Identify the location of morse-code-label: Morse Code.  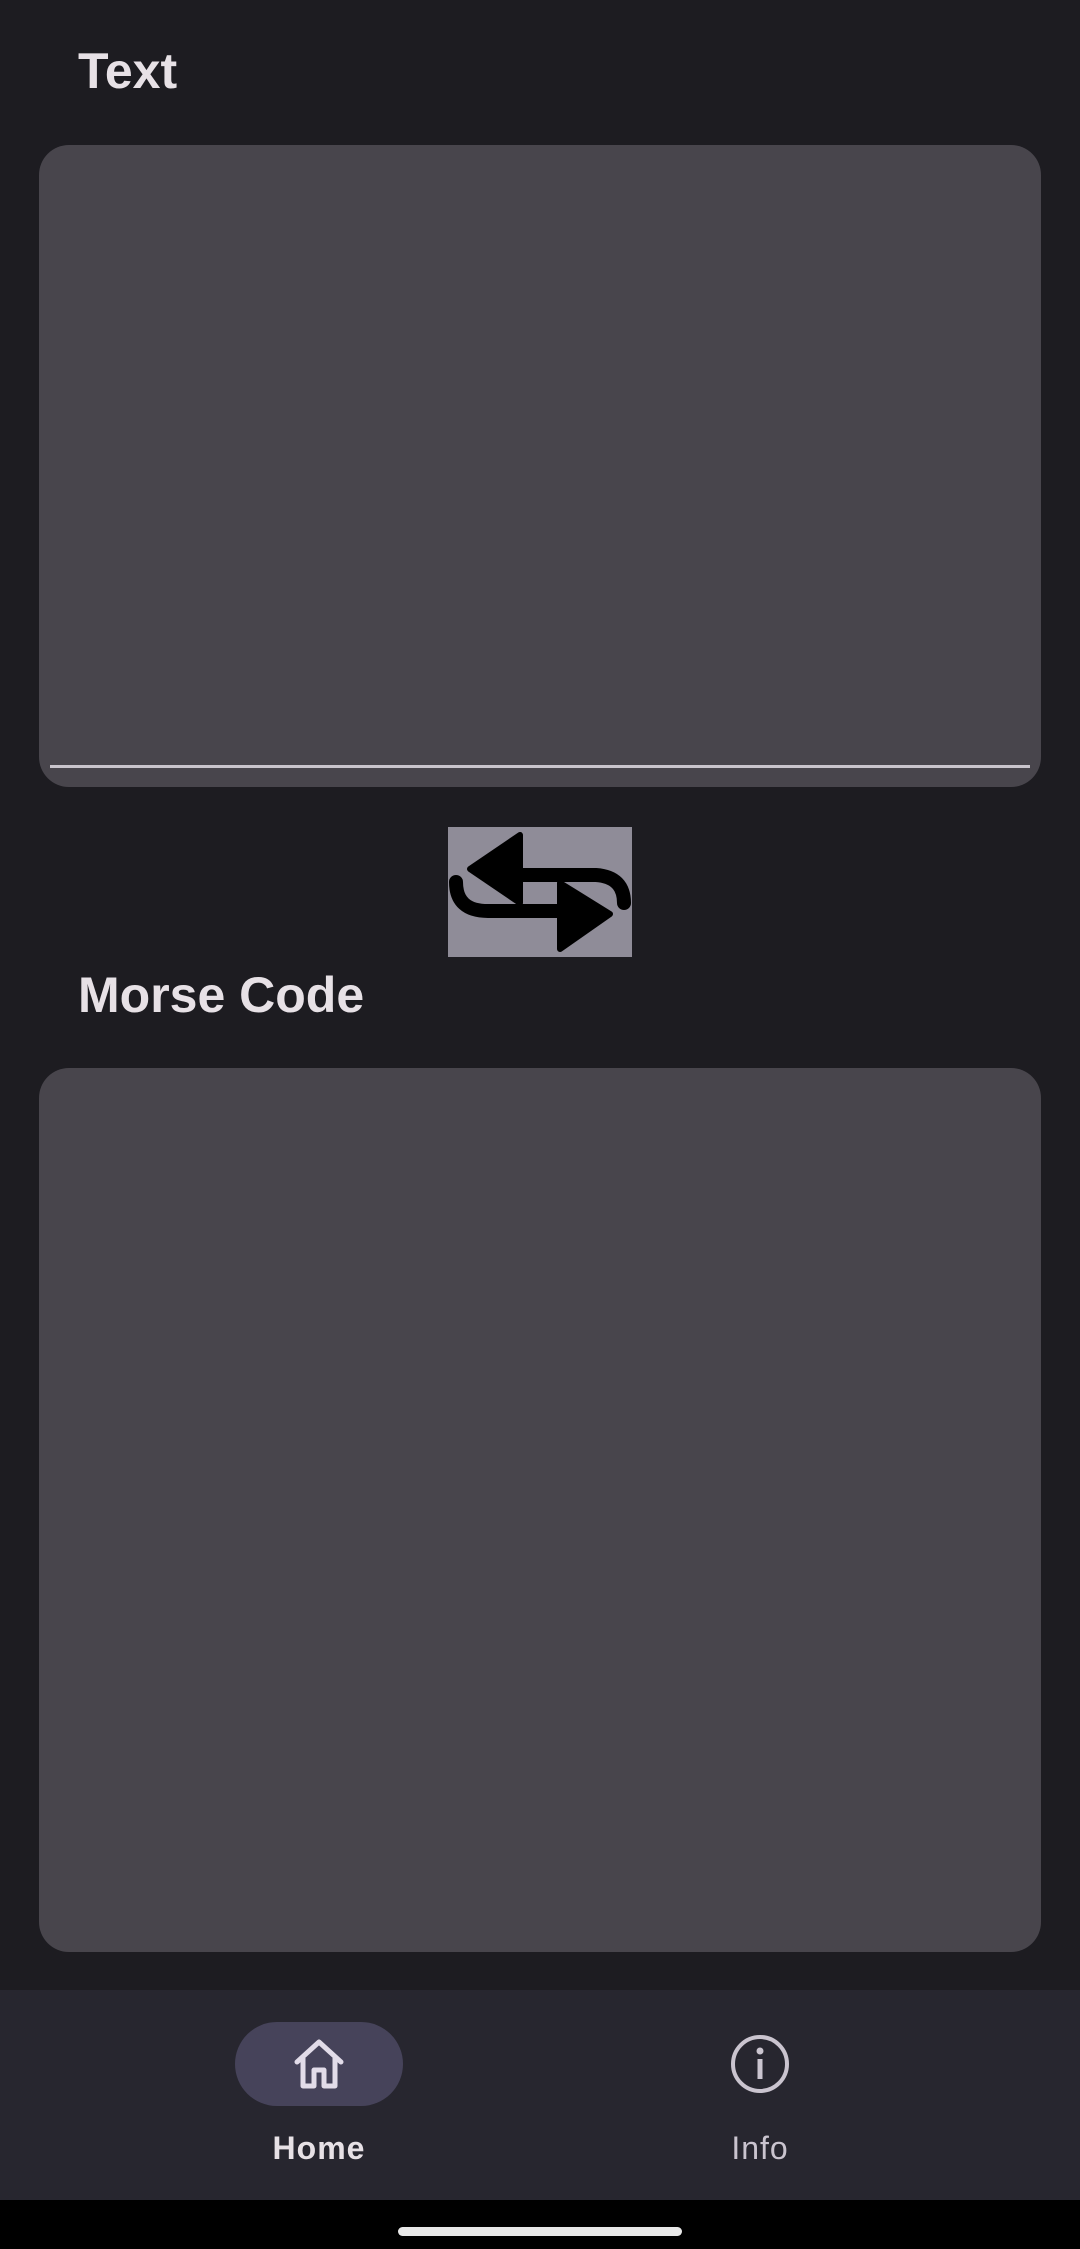
(221, 995).